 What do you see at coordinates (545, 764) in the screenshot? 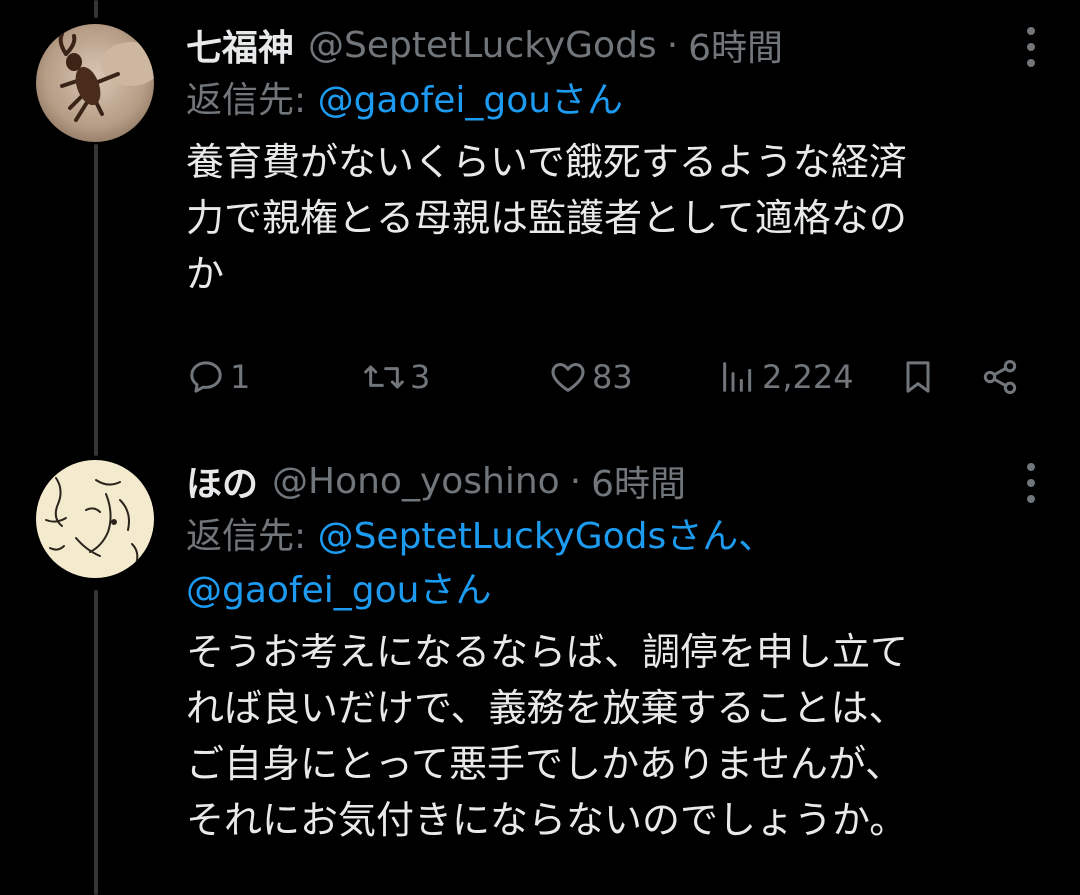
I see `tweet-text-line: ご自身にとって悪手でしかありませんが、` at bounding box center [545, 764].